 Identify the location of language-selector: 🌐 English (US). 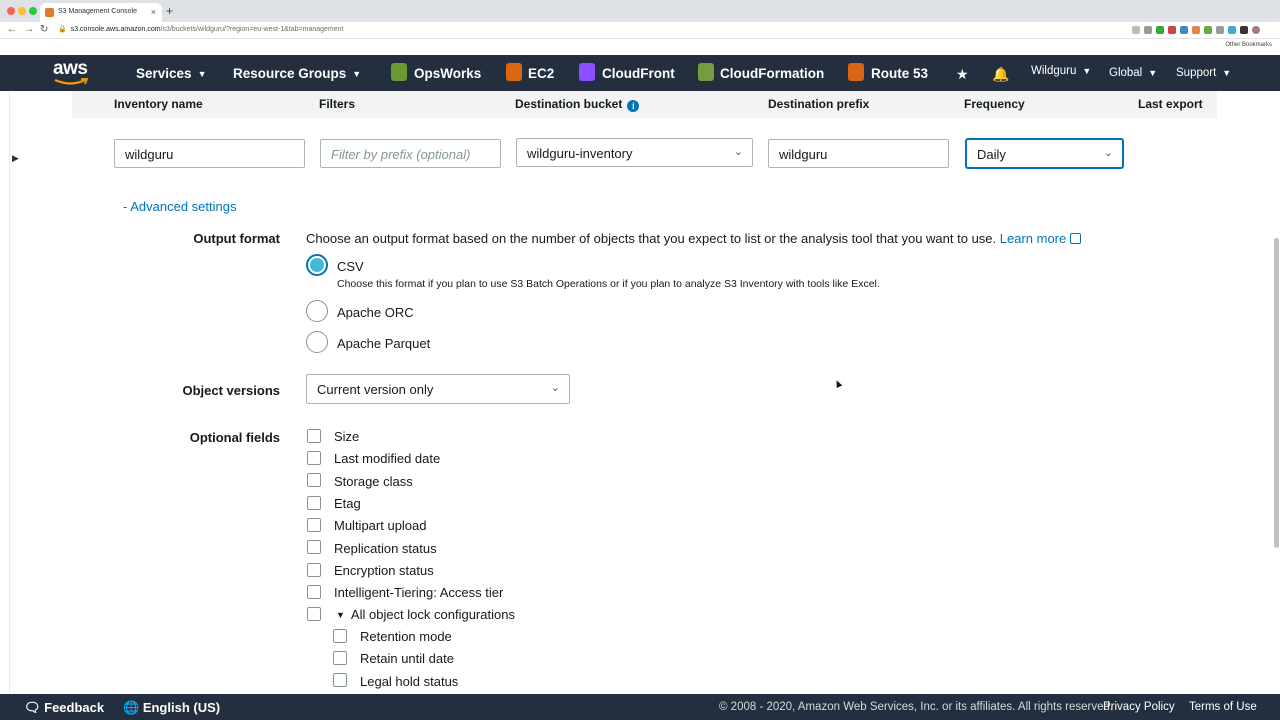
(171, 708).